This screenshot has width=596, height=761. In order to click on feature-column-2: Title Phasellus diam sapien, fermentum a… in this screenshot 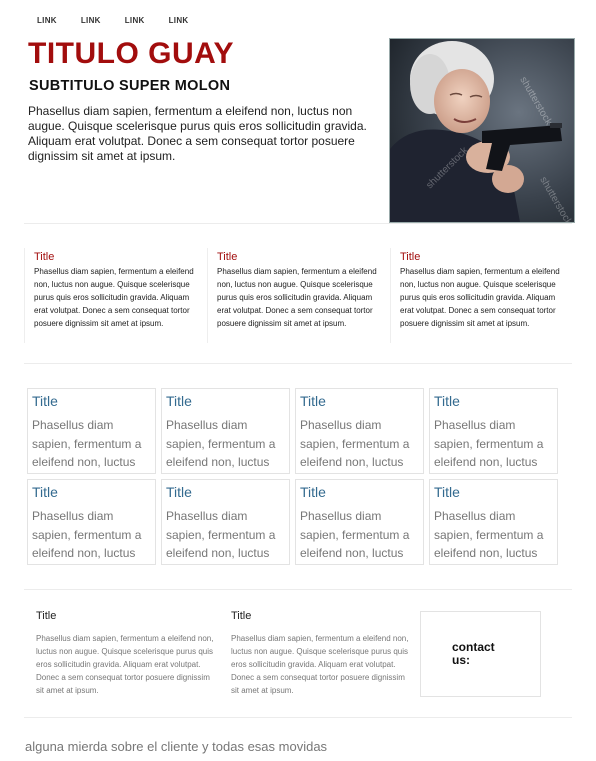, I will do `click(297, 295)`.